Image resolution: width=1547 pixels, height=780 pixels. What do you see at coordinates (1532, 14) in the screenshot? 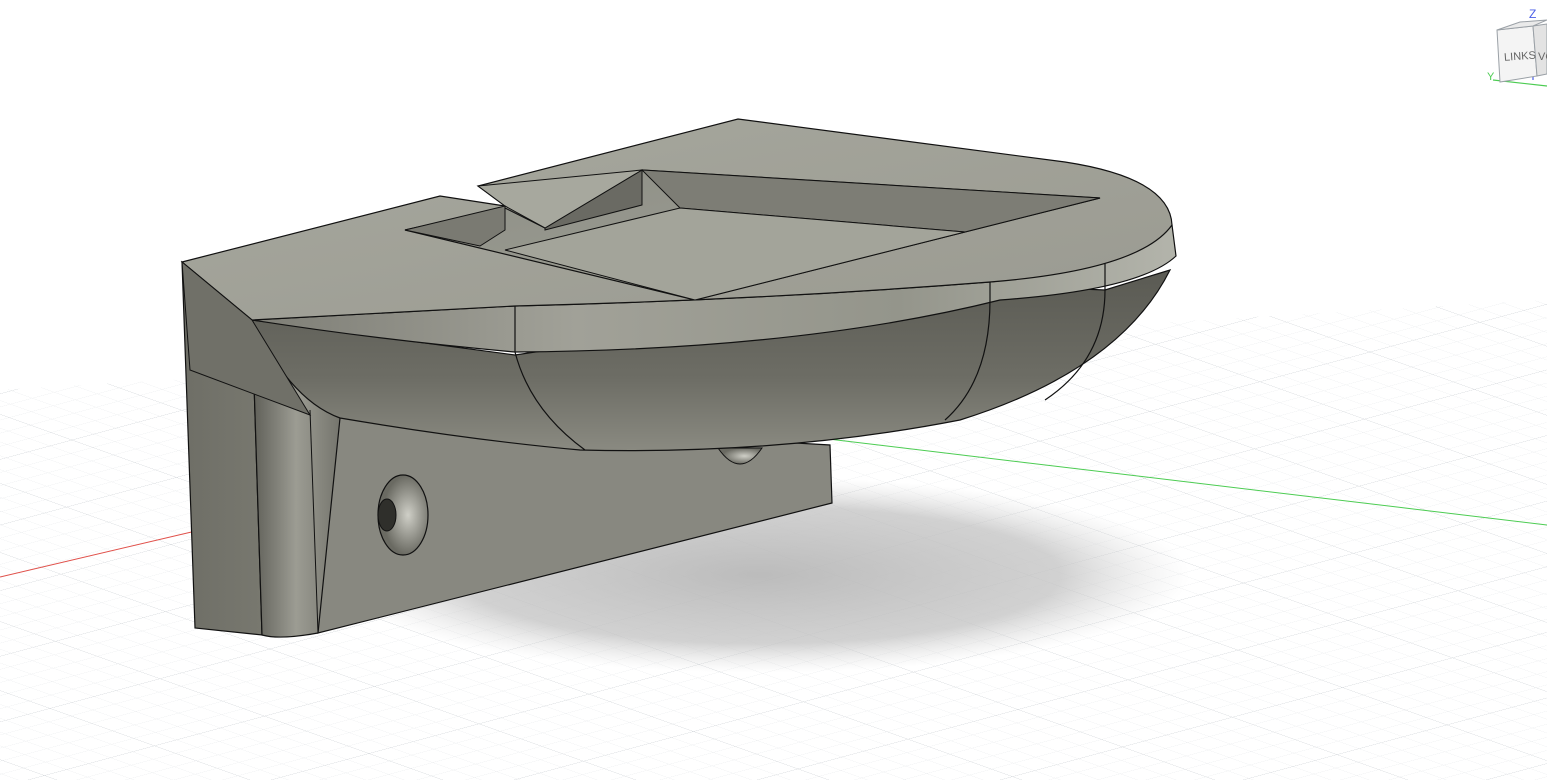
I see `axis-z-label: Z` at bounding box center [1532, 14].